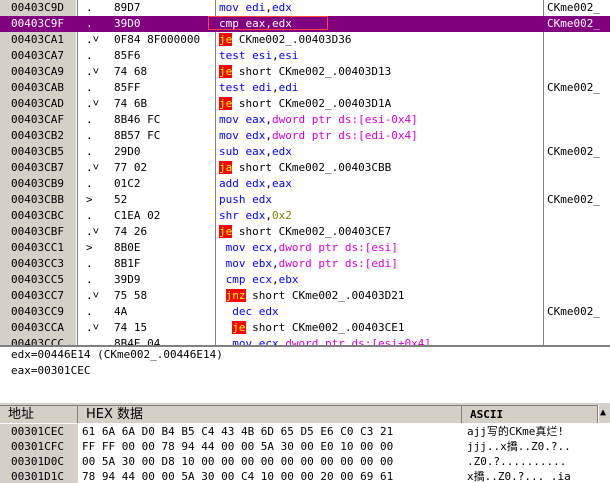 The height and width of the screenshot is (483, 610). I want to click on dump-header: 地址 HEX 数据 ASCII, so click(305, 414).